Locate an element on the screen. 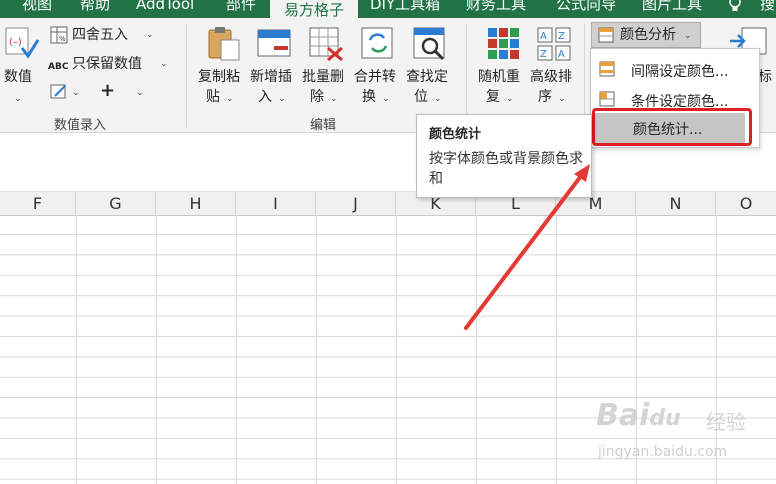  watermark-logo: Baidu is located at coordinates (638, 415).